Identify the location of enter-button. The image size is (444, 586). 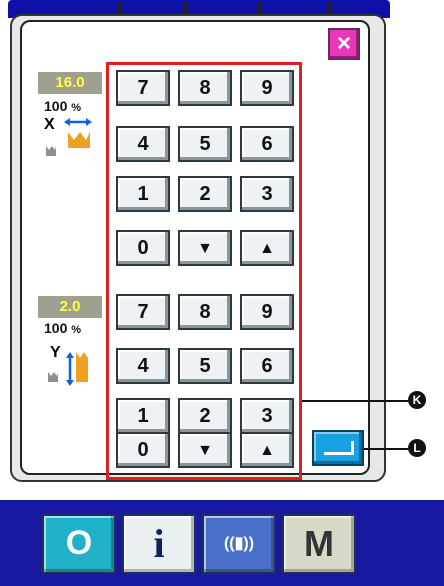
(338, 448).